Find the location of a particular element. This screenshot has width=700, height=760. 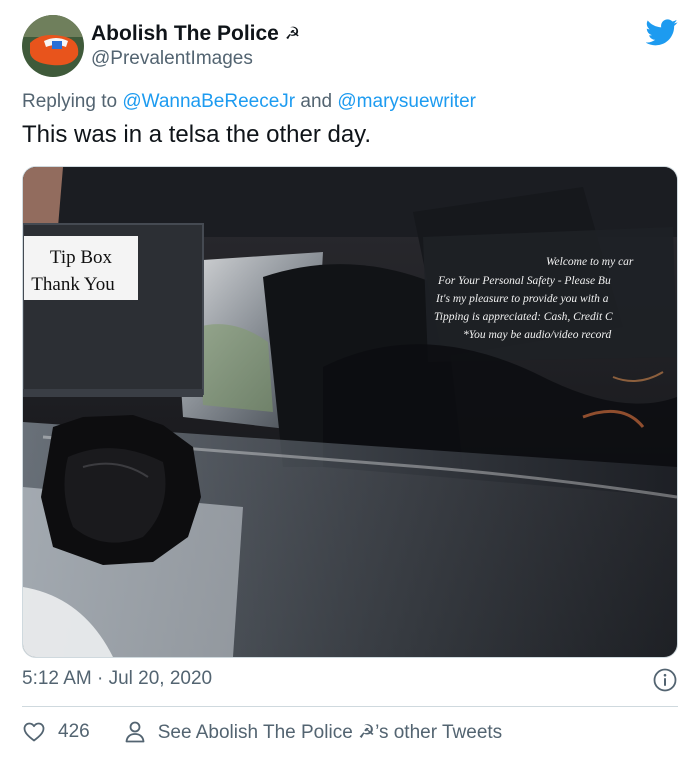

mention-link: @marysuewriter is located at coordinates (406, 101).